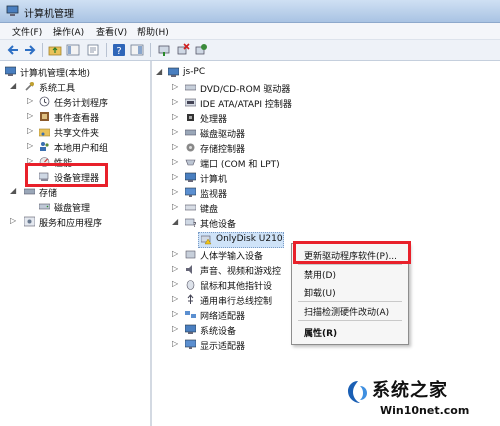 This screenshot has width=500, height=426. I want to click on title-bar: 计算机管理, so click(250, 11).